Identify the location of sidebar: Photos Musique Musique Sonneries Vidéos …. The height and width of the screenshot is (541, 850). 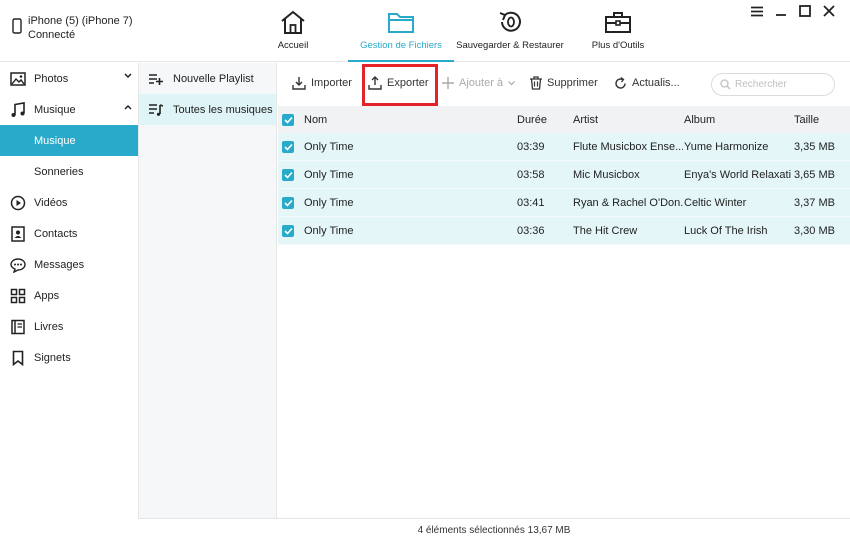
(69, 302).